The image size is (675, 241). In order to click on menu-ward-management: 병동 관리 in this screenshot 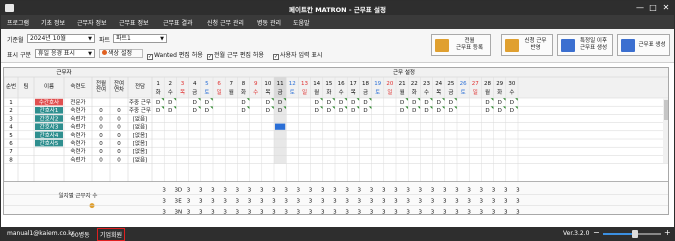, I will do `click(269, 22)`.